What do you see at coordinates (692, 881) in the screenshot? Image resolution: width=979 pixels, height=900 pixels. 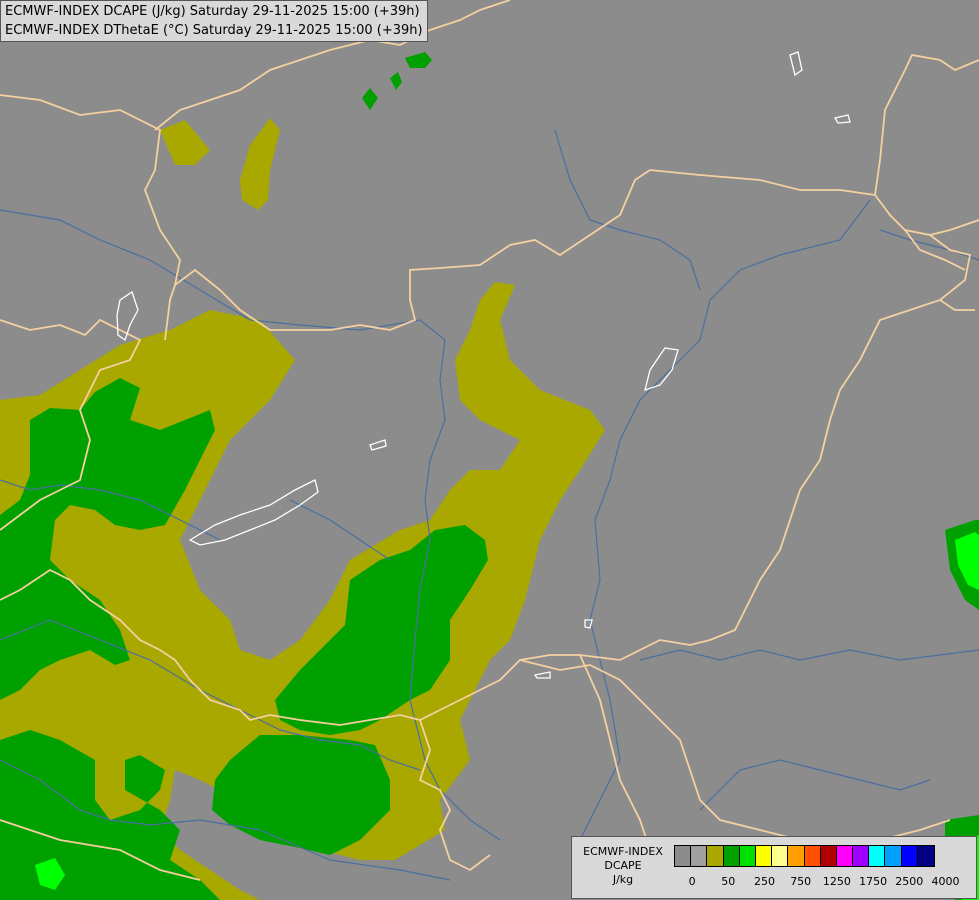 I see `legend-tick-label: 0` at bounding box center [692, 881].